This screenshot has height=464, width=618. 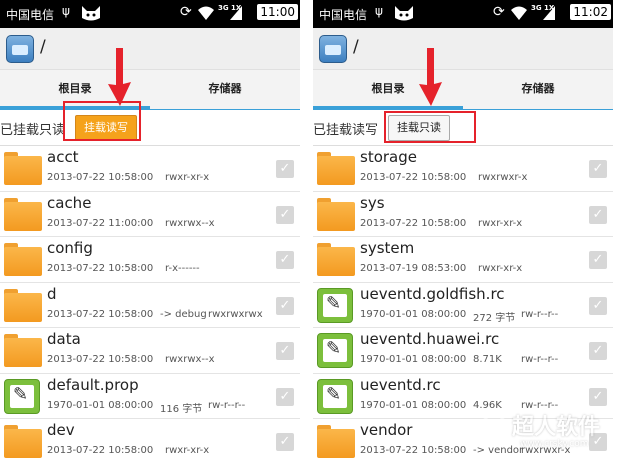 I want to click on list-item: data 2013-07-22 10:58:00 rwxrwx--x ✓, so click(x=150, y=351).